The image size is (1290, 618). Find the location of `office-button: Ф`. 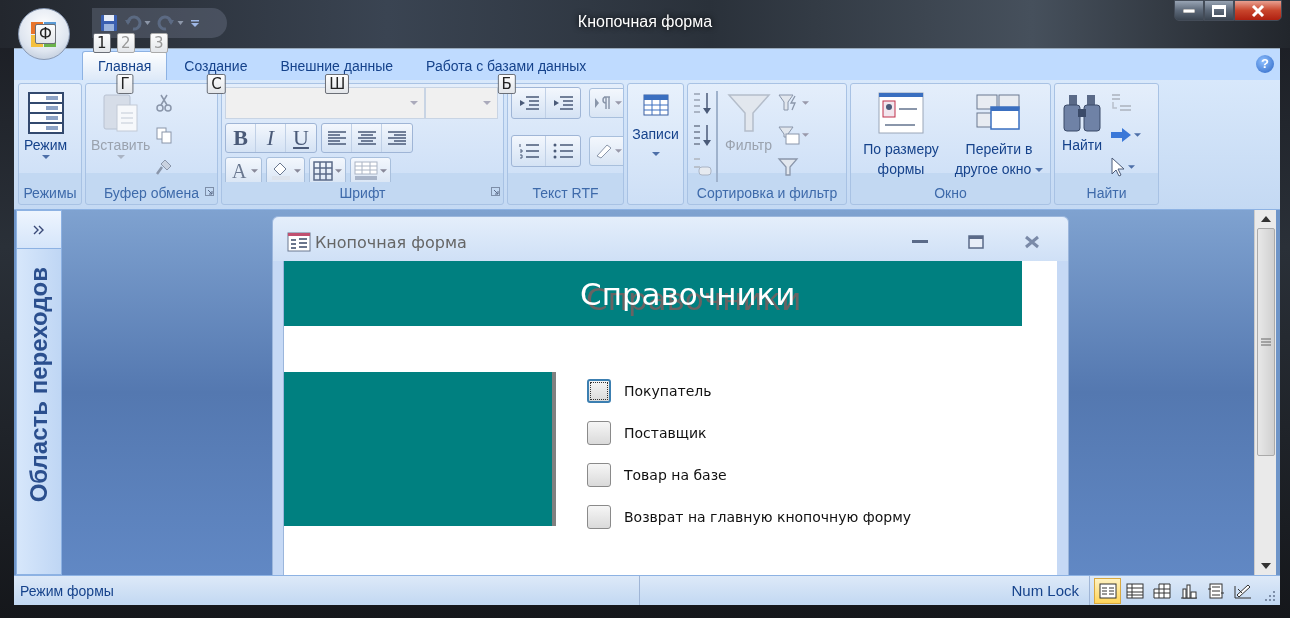

office-button: Ф is located at coordinates (44, 34).